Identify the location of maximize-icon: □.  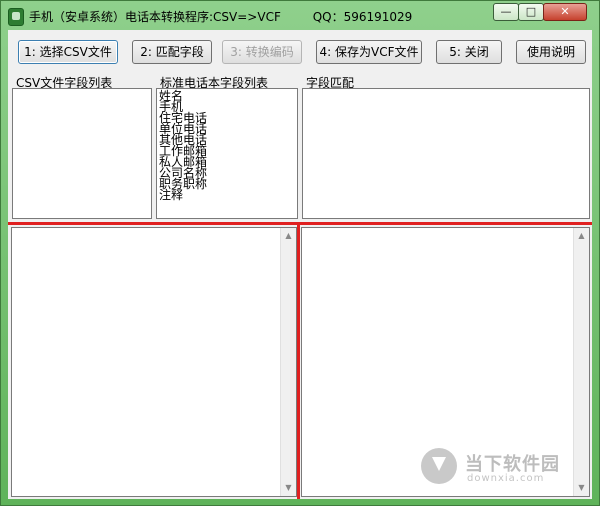
(531, 11).